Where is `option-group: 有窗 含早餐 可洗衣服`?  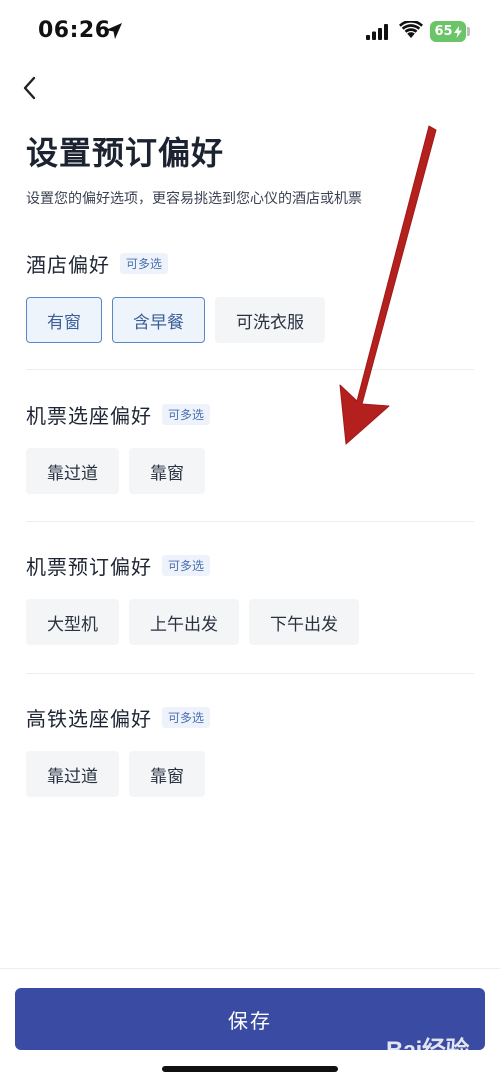 option-group: 有窗 含早餐 可洗衣服 is located at coordinates (250, 320).